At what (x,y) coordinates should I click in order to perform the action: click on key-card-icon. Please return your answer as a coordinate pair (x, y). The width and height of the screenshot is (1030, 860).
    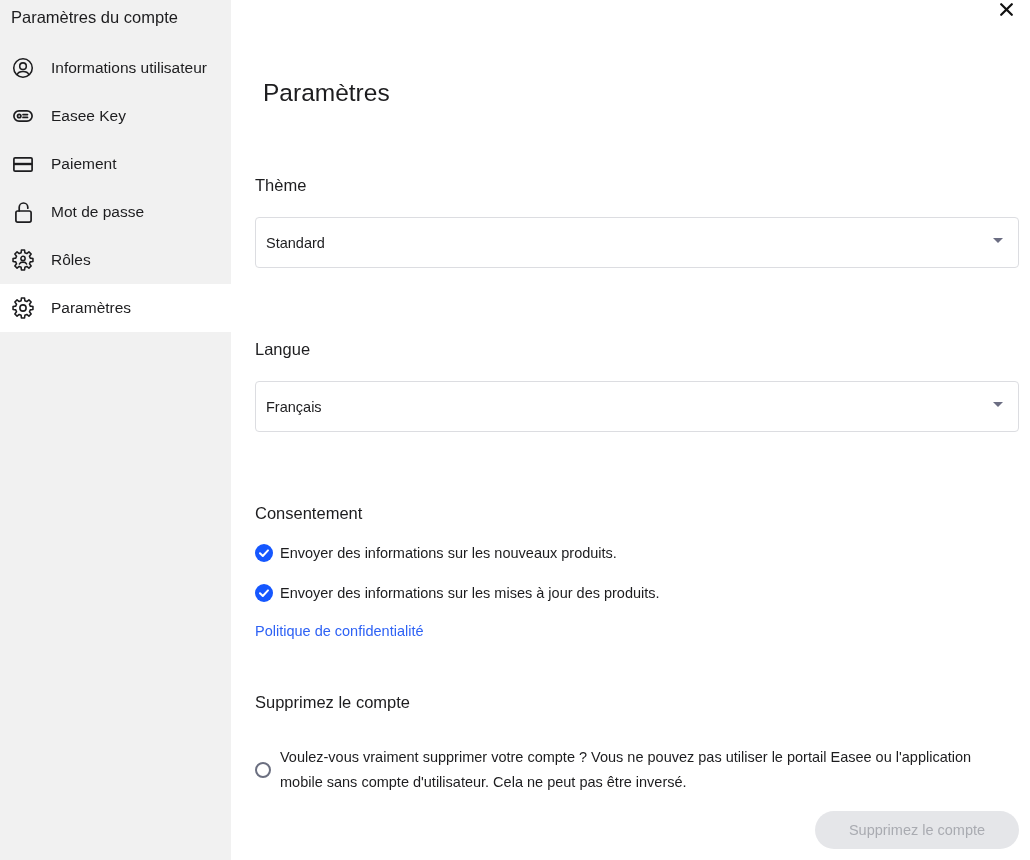
    Looking at the image, I should click on (23, 116).